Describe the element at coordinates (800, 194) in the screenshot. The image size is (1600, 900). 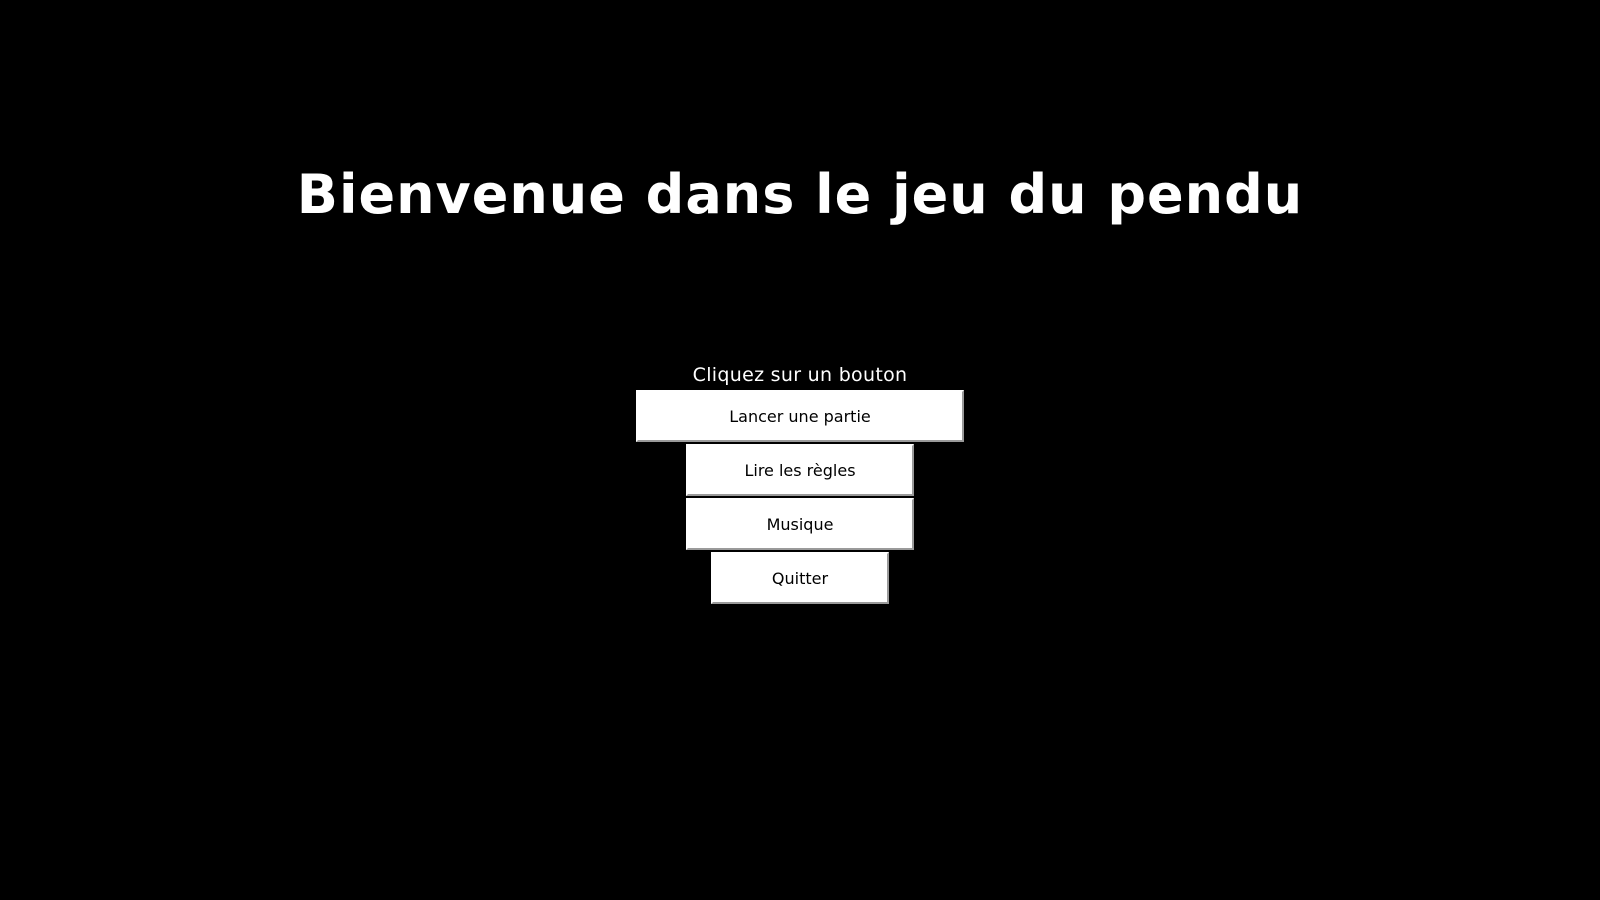
I see `game-title: Bienvenue dans le jeu du pendu` at that location.